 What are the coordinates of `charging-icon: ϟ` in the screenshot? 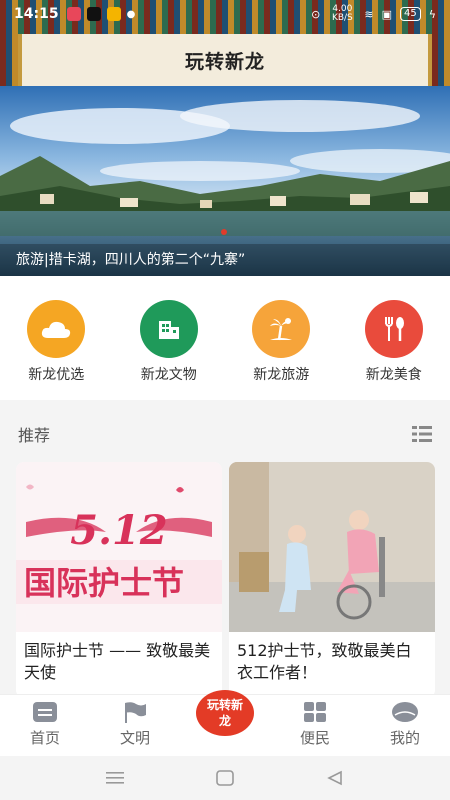 It's located at (432, 14).